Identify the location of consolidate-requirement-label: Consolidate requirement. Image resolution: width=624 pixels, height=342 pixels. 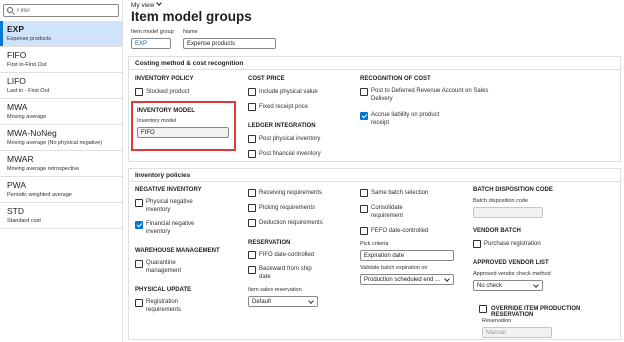
(387, 212).